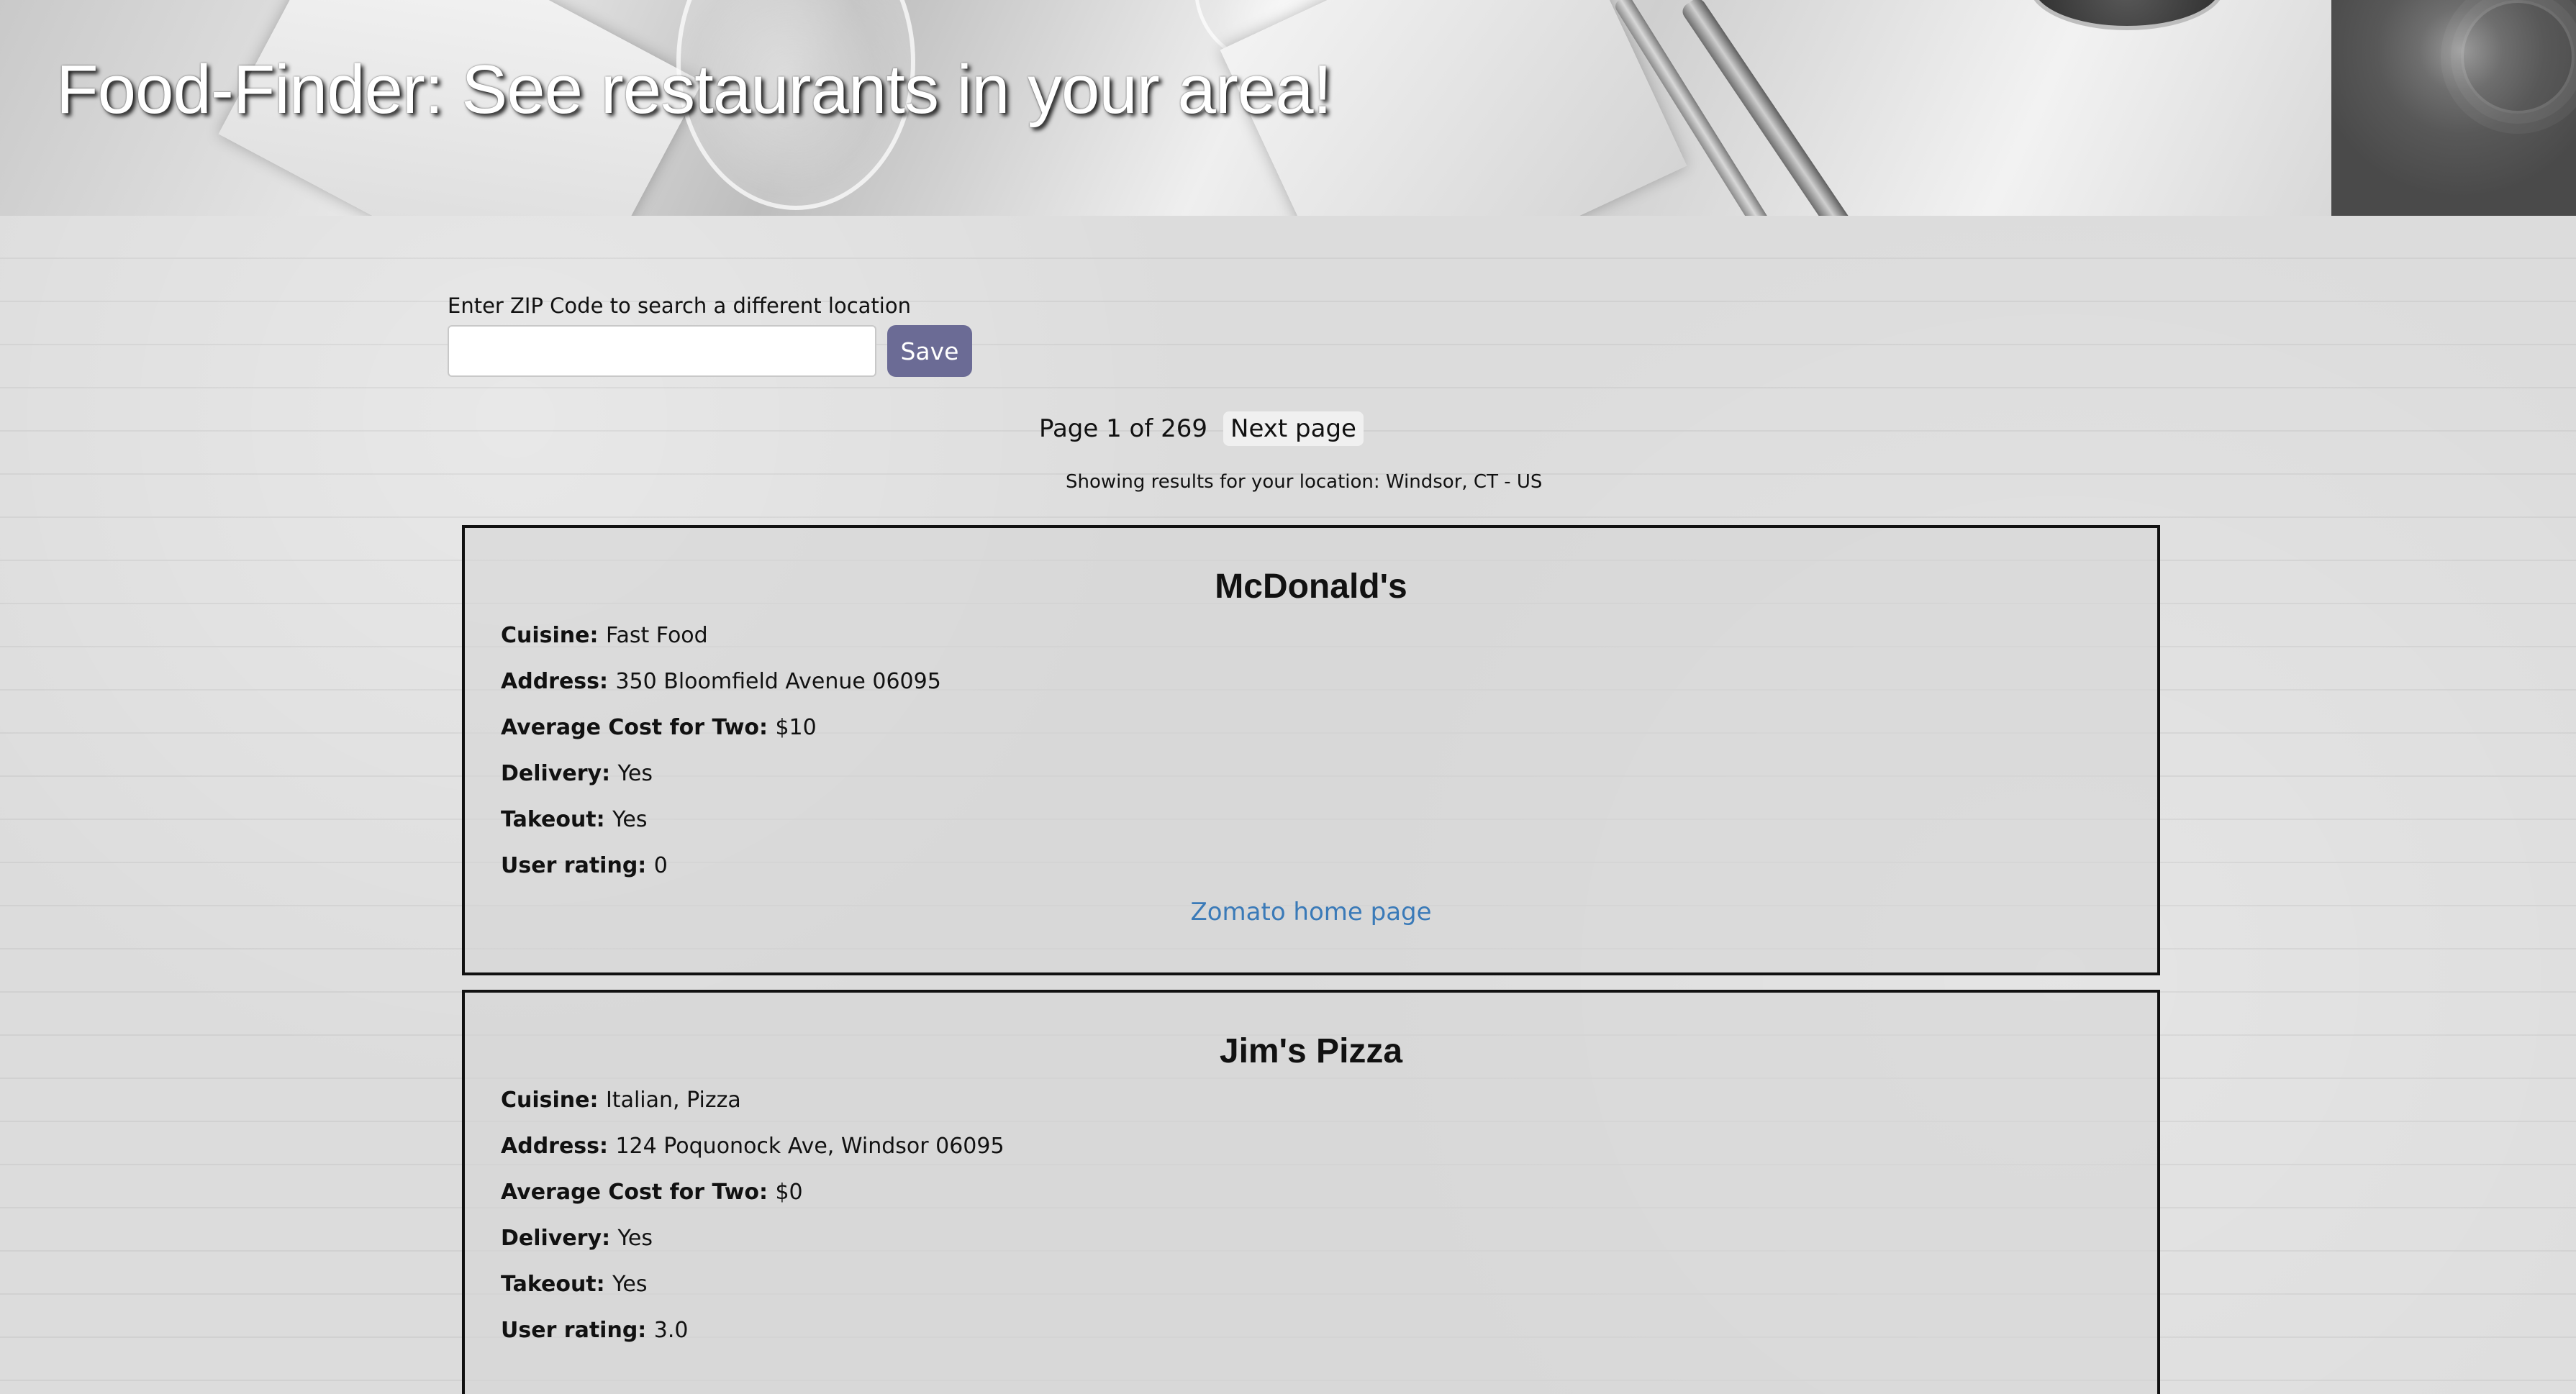 This screenshot has height=1394, width=2576. I want to click on avg-cost-row: Average Cost for Two: $10, so click(1329, 728).